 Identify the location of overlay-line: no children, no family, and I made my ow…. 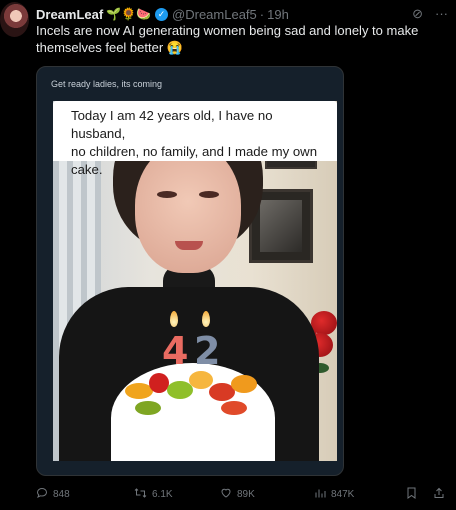
(194, 151).